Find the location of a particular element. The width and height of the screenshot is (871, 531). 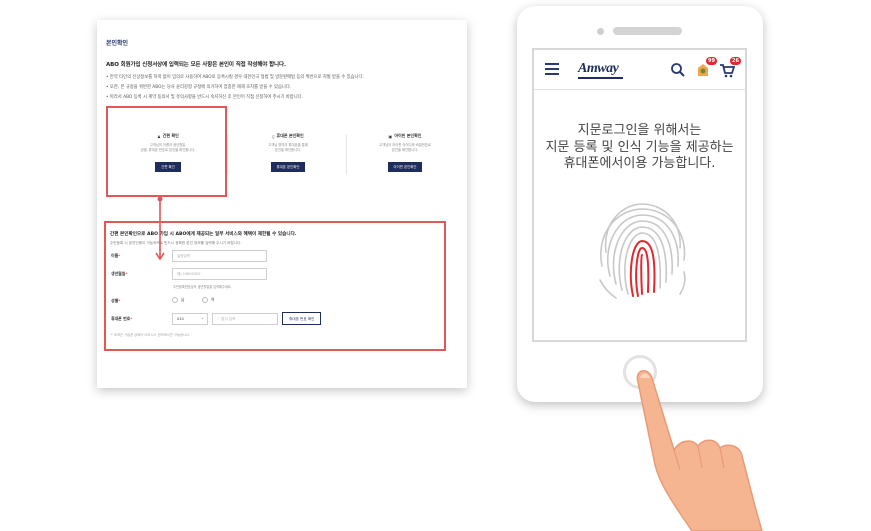

pointing-hand-icon is located at coordinates (699, 450).